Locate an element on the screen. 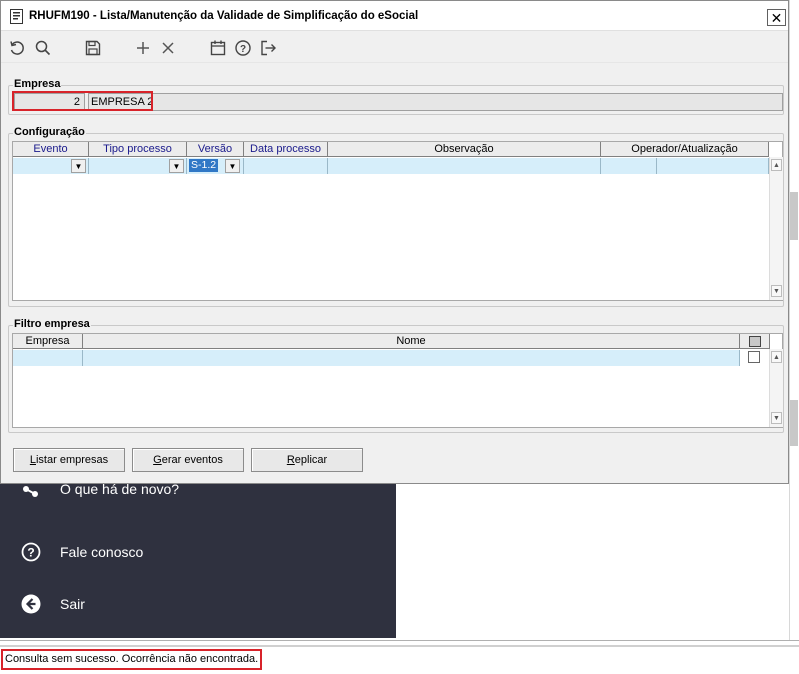 The image size is (799, 674). help-icon: ? is located at coordinates (243, 48).